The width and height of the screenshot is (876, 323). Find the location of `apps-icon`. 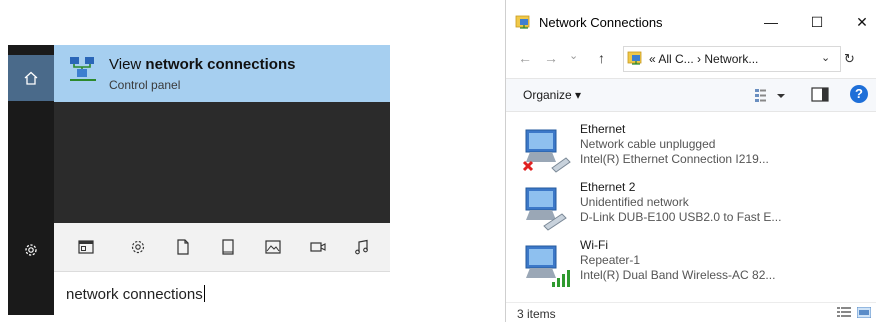

apps-icon is located at coordinates (86, 247).